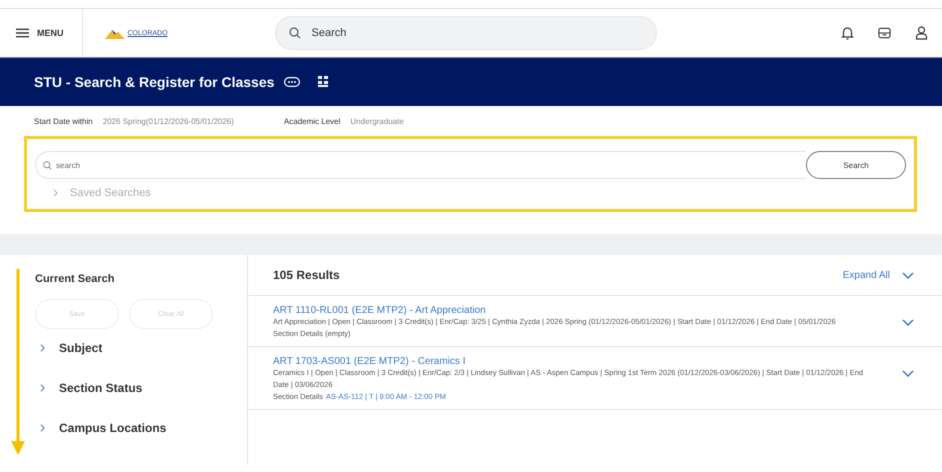 This screenshot has height=472, width=942. I want to click on profile-icon, so click(921, 33).